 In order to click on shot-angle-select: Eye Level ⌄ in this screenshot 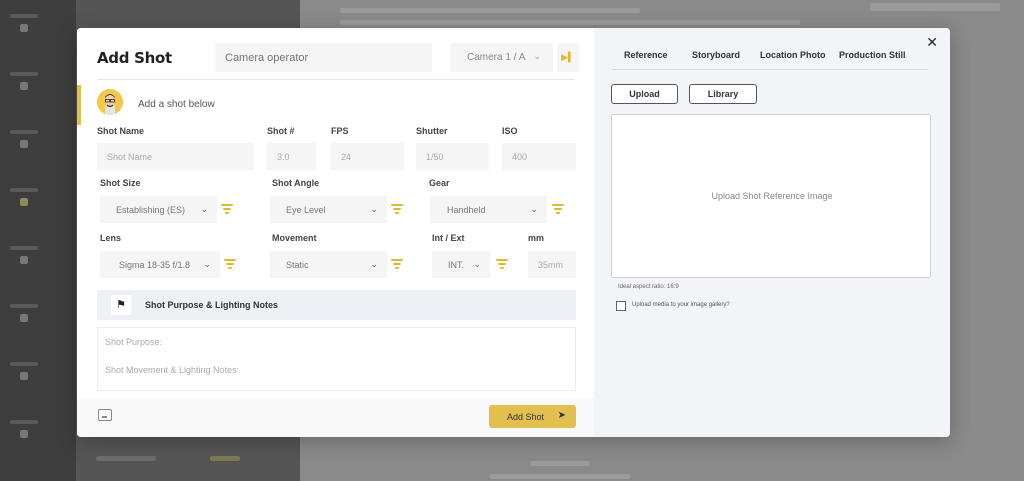, I will do `click(328, 209)`.